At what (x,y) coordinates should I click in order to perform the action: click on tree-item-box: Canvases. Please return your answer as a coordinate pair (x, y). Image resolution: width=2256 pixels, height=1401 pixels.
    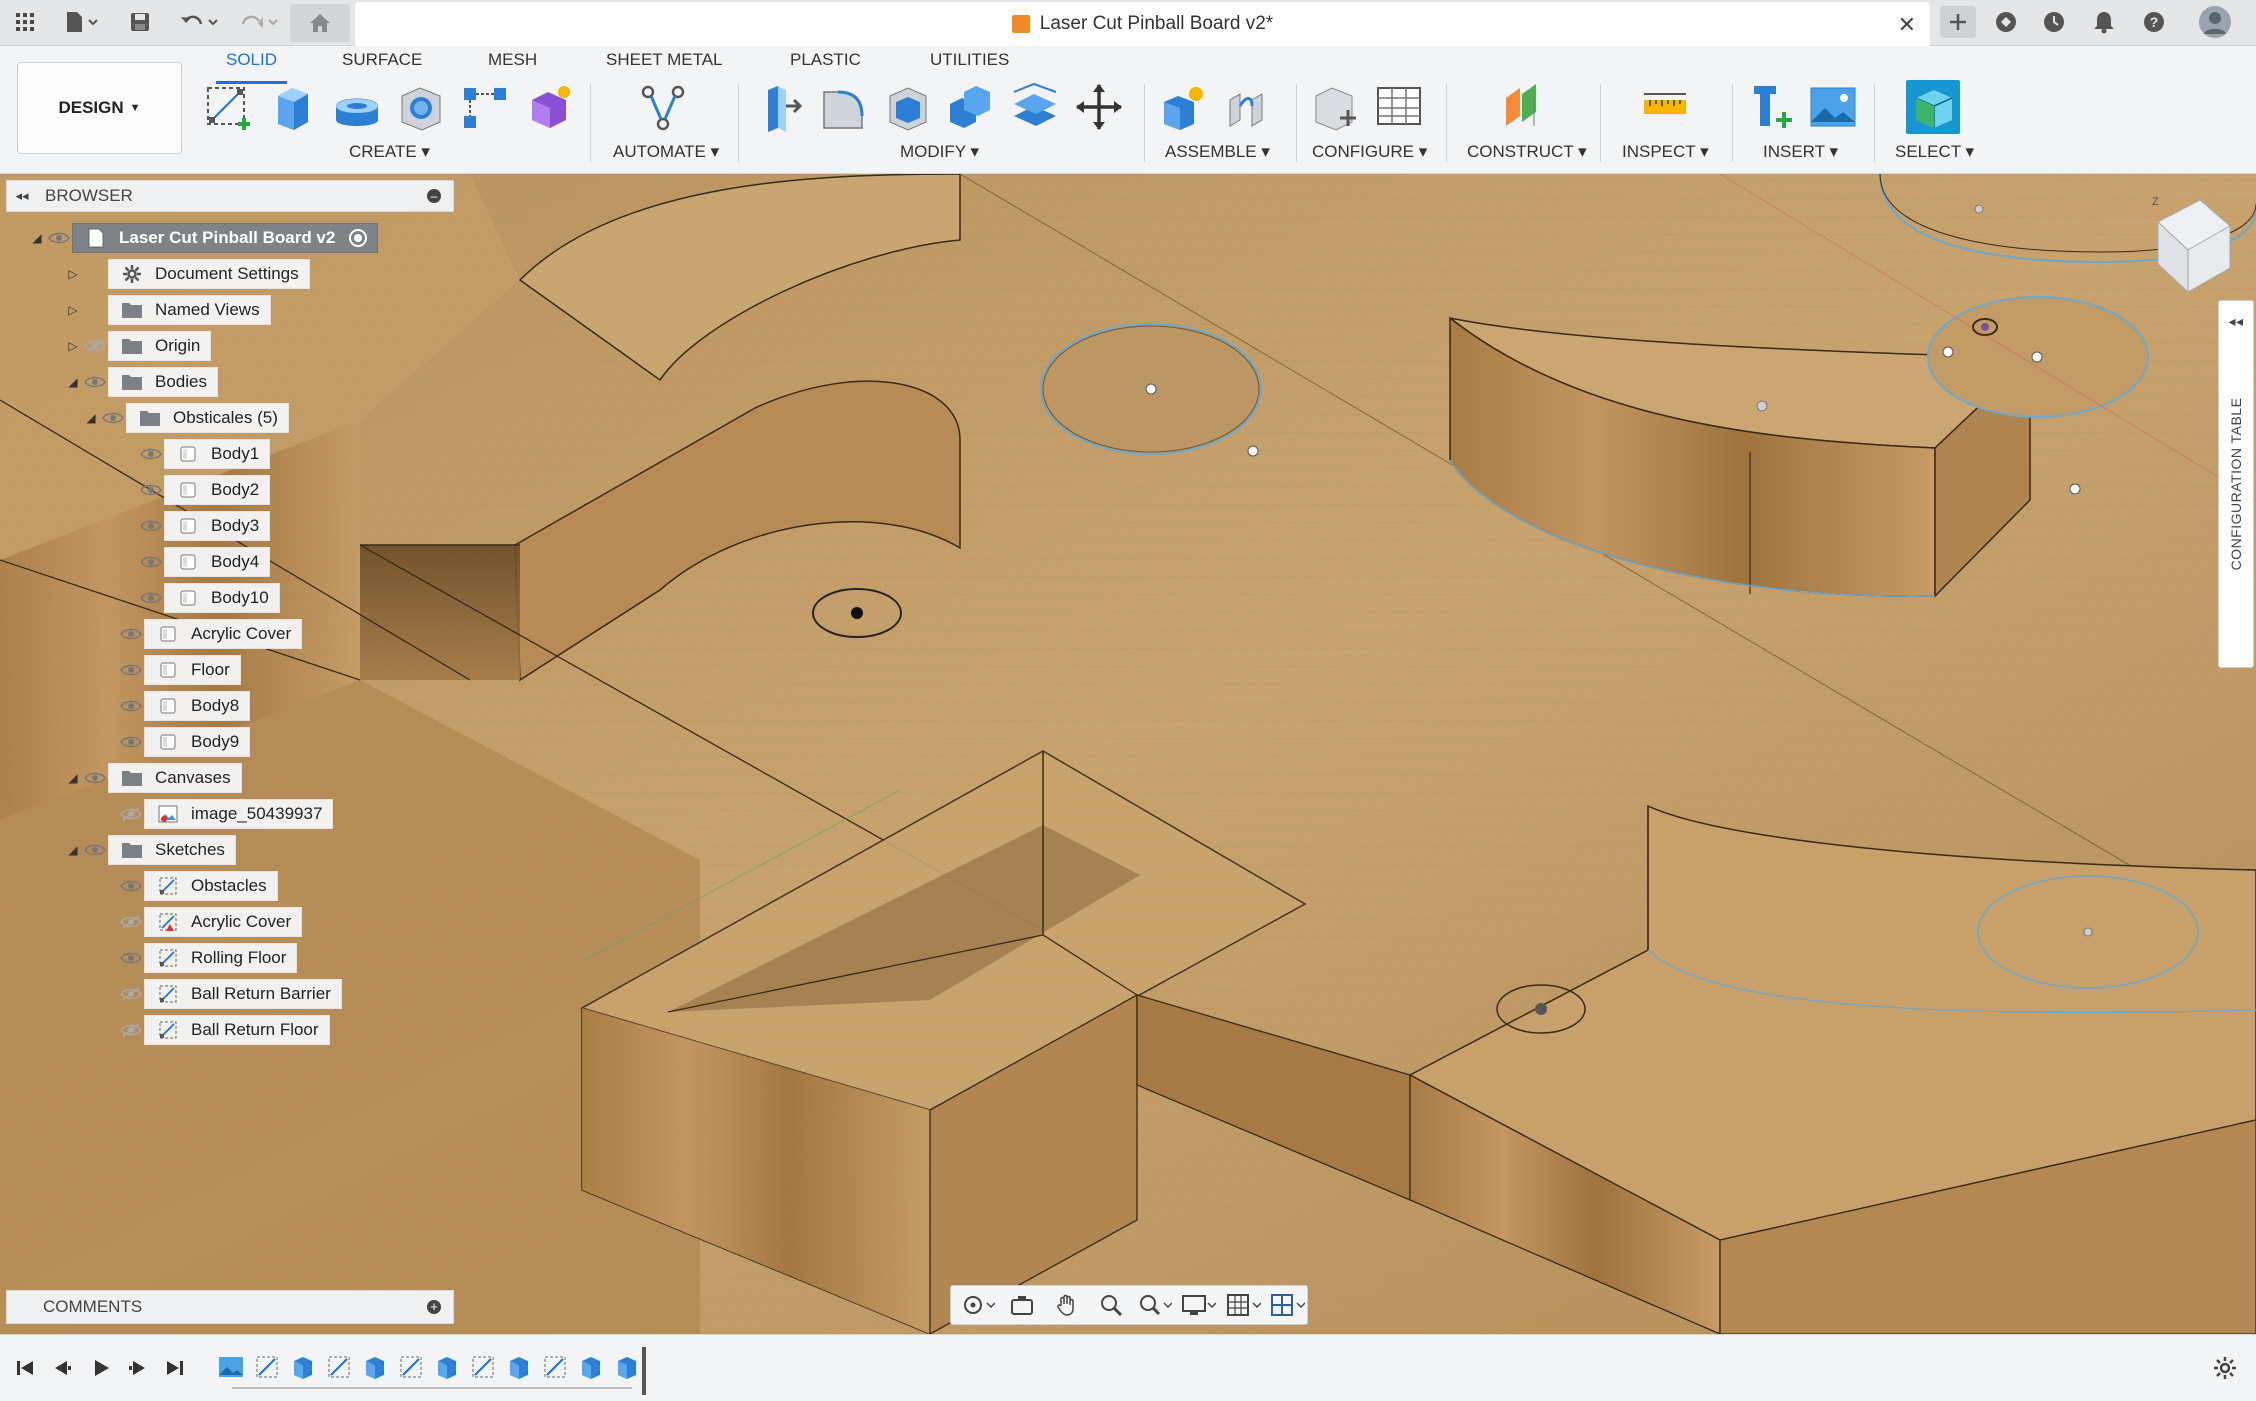
    Looking at the image, I should click on (175, 778).